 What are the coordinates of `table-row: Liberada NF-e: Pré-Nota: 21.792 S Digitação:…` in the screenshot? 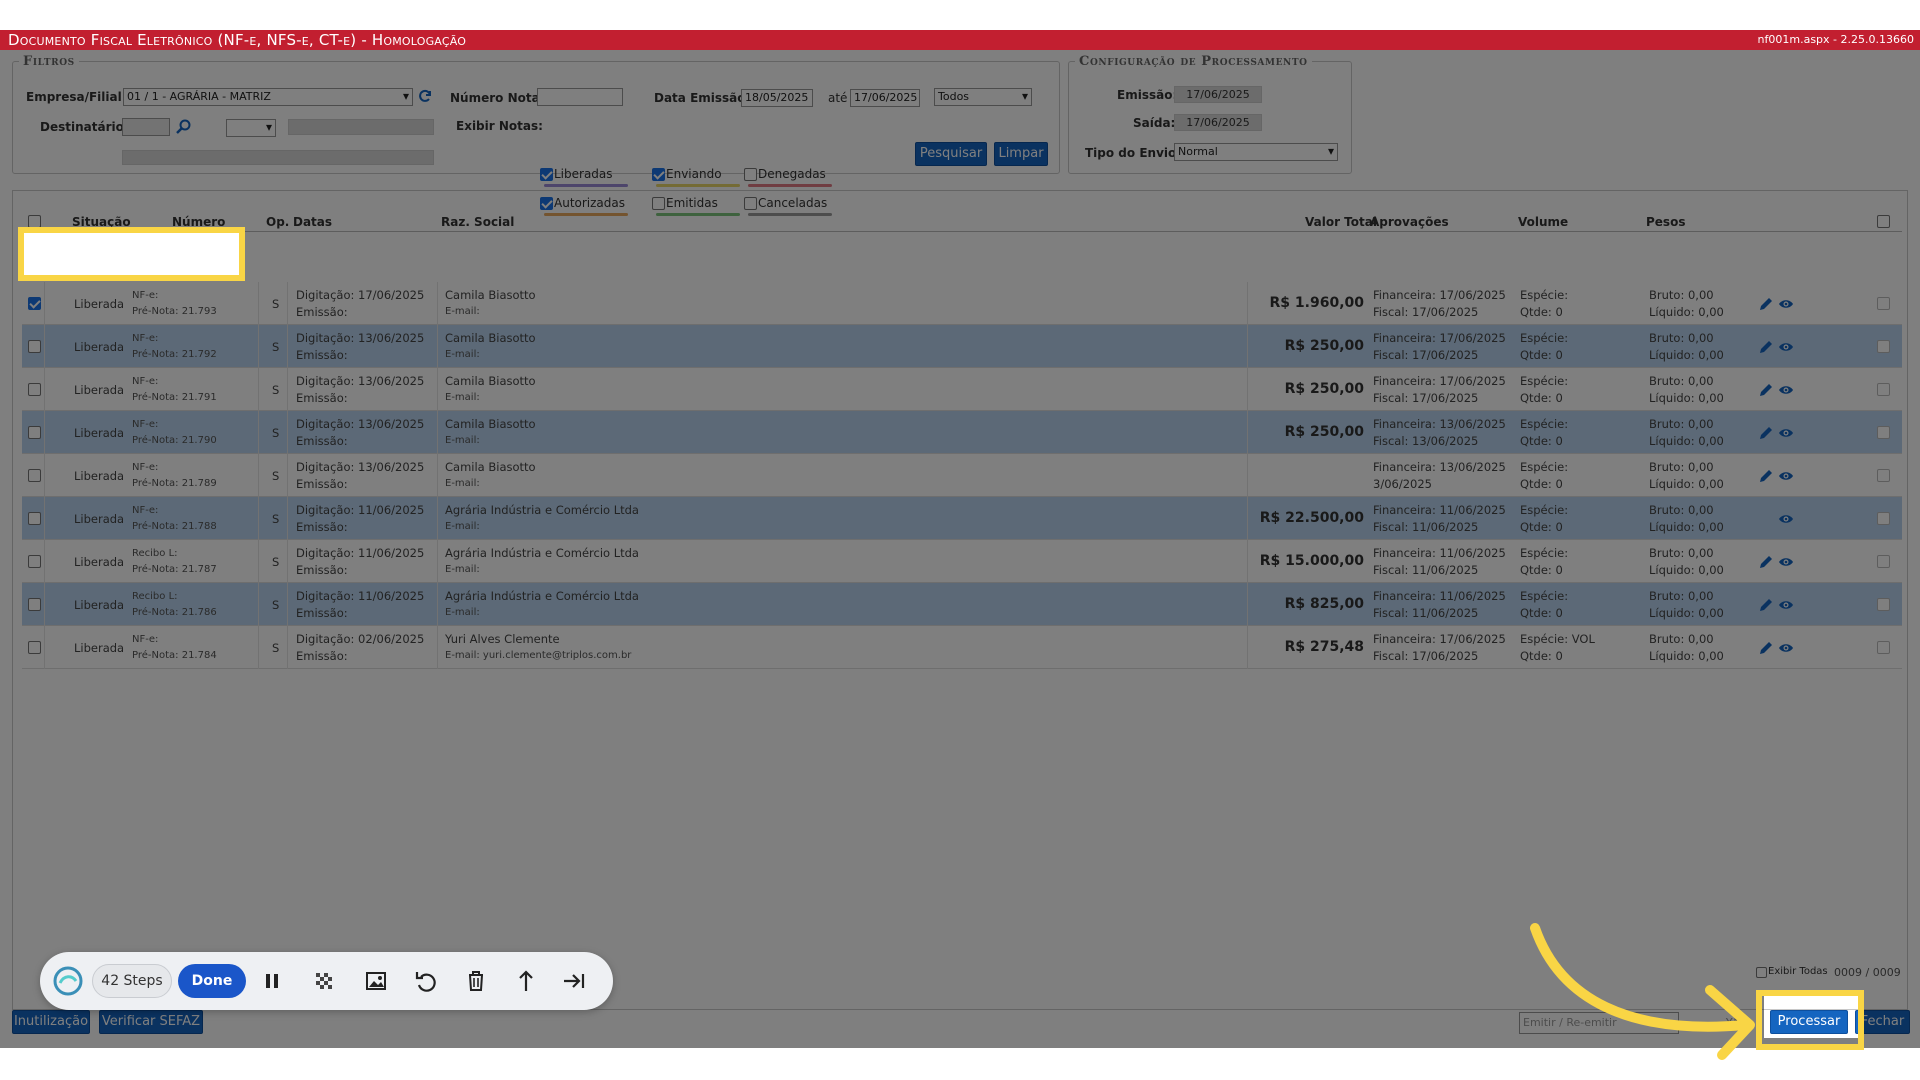 It's located at (962, 346).